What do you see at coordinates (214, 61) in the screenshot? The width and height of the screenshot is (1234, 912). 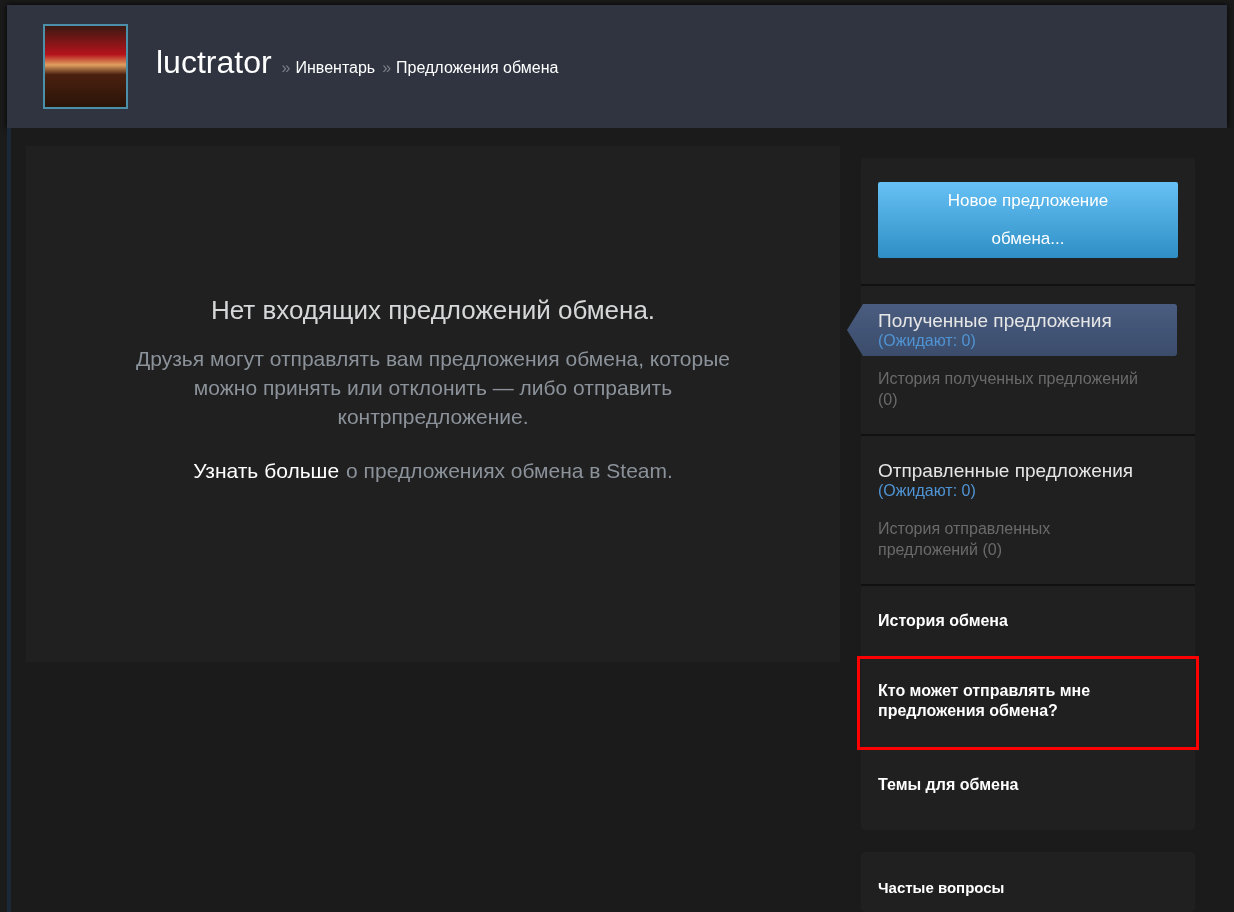 I see `username-link: luctrator` at bounding box center [214, 61].